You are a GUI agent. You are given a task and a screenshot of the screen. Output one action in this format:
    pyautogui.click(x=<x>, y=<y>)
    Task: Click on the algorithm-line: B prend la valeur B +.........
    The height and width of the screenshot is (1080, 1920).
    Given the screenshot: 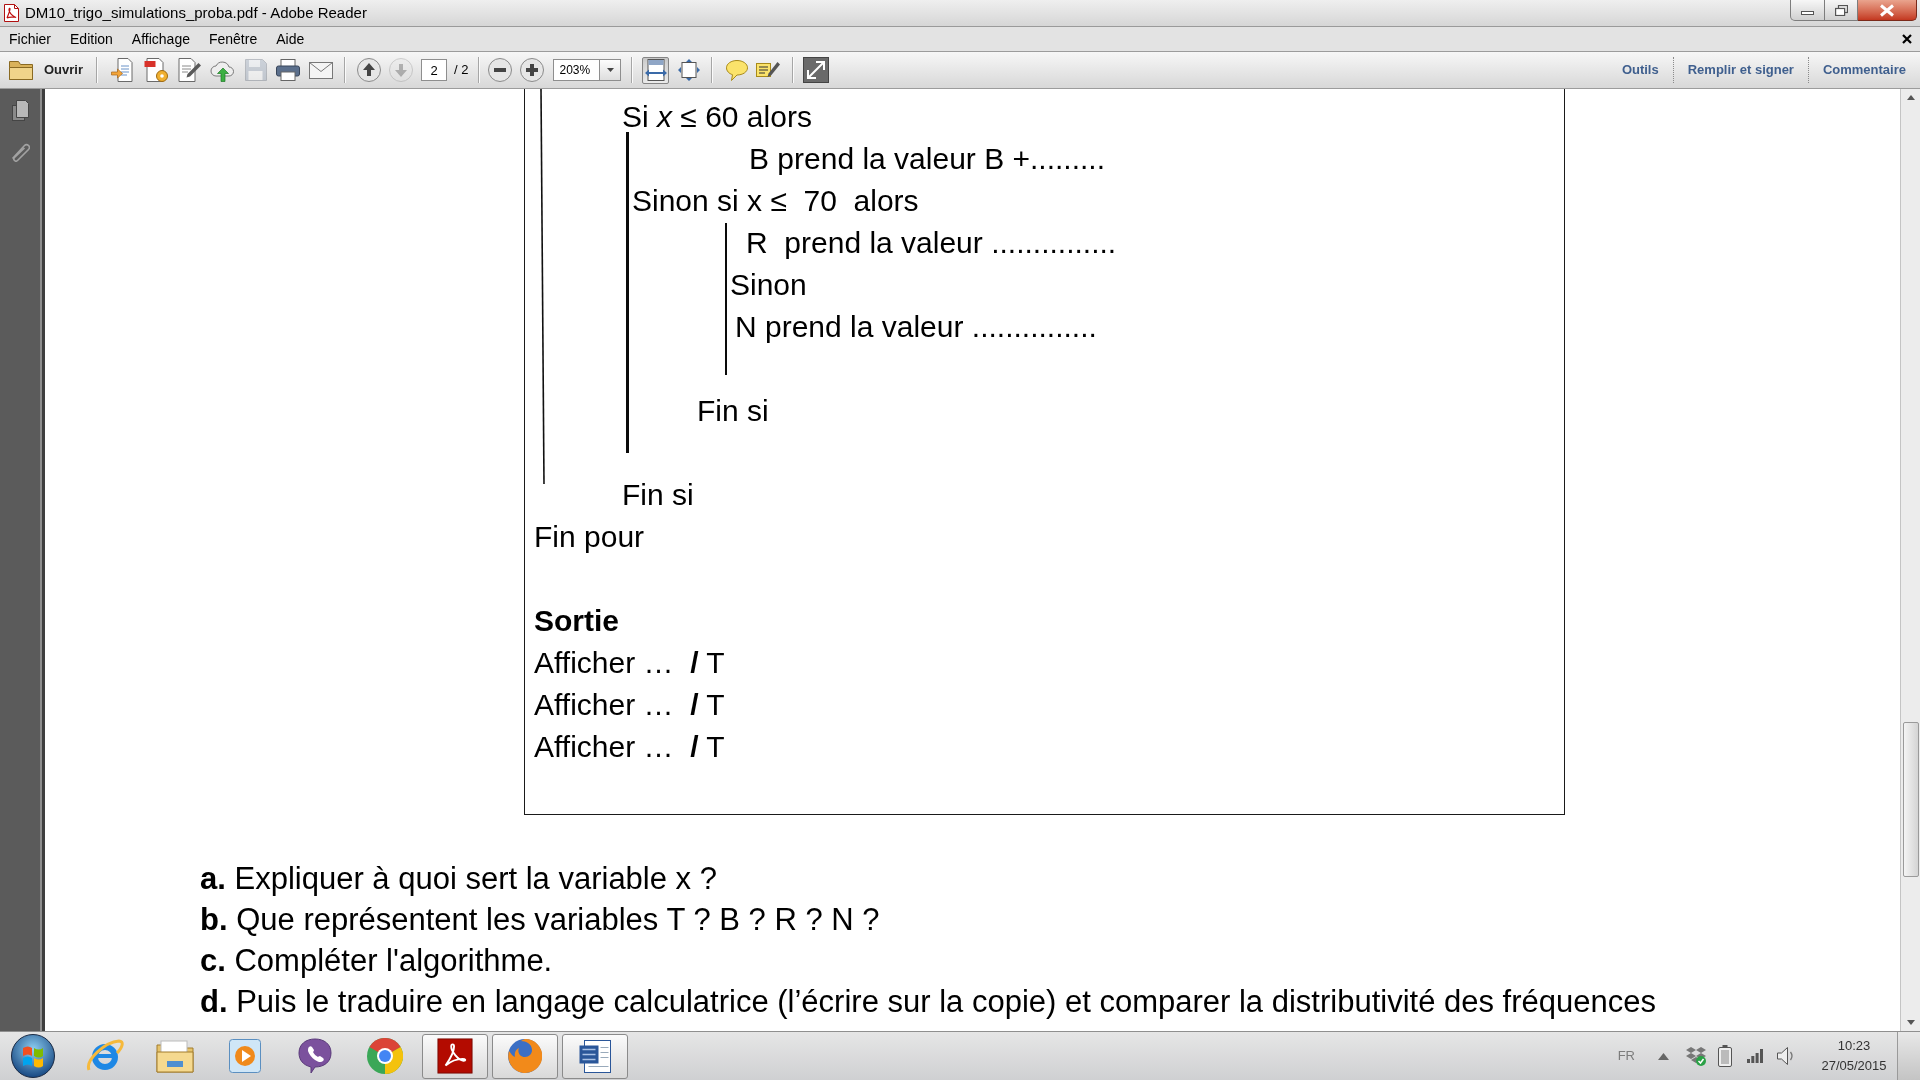 What is the action you would take?
    pyautogui.click(x=927, y=159)
    